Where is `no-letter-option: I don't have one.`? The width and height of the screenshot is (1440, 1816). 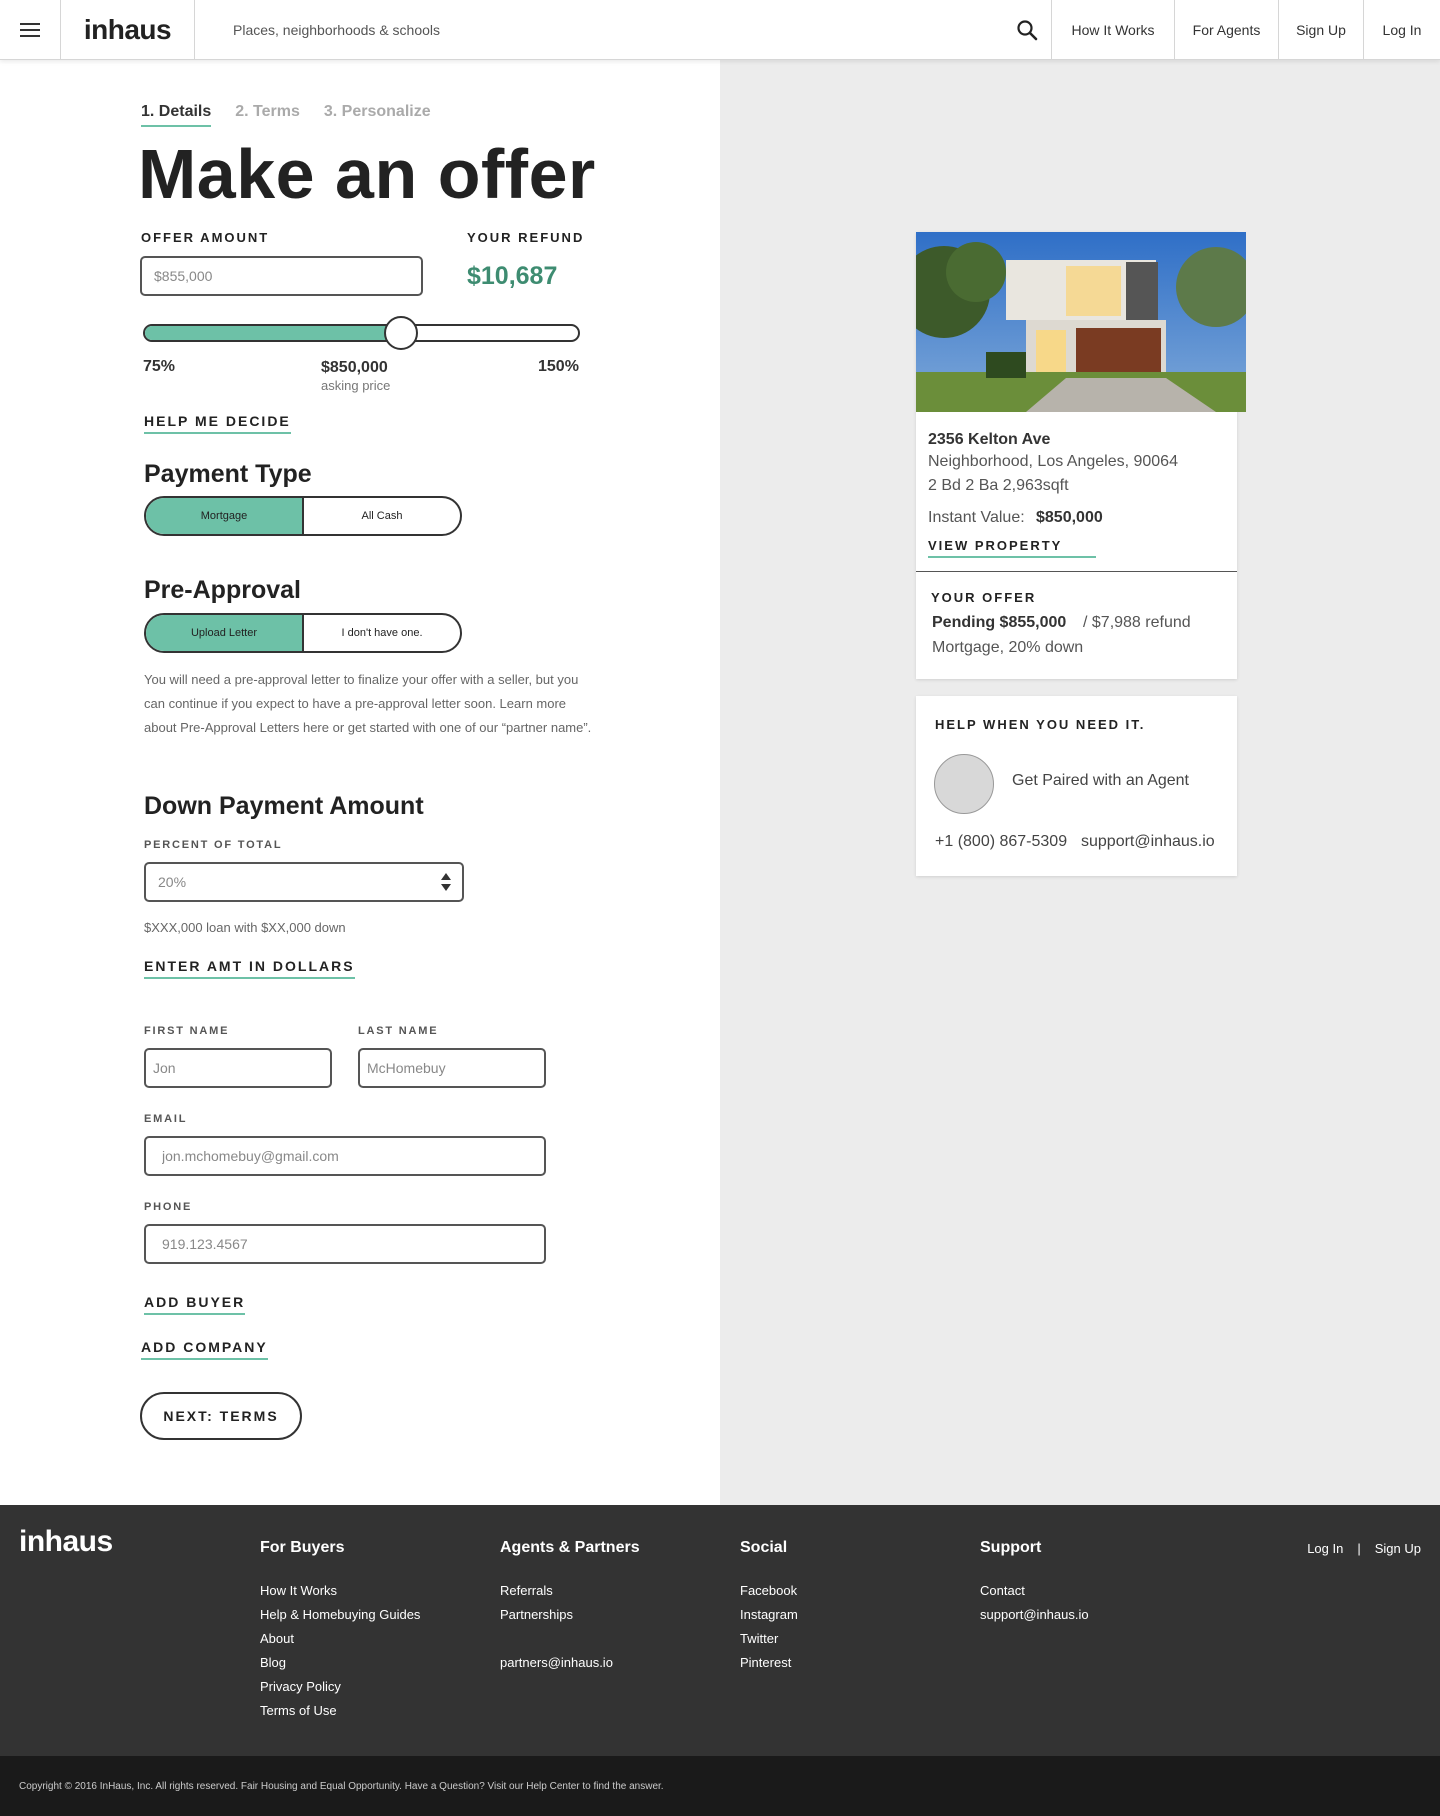
no-letter-option: I don't have one. is located at coordinates (382, 633).